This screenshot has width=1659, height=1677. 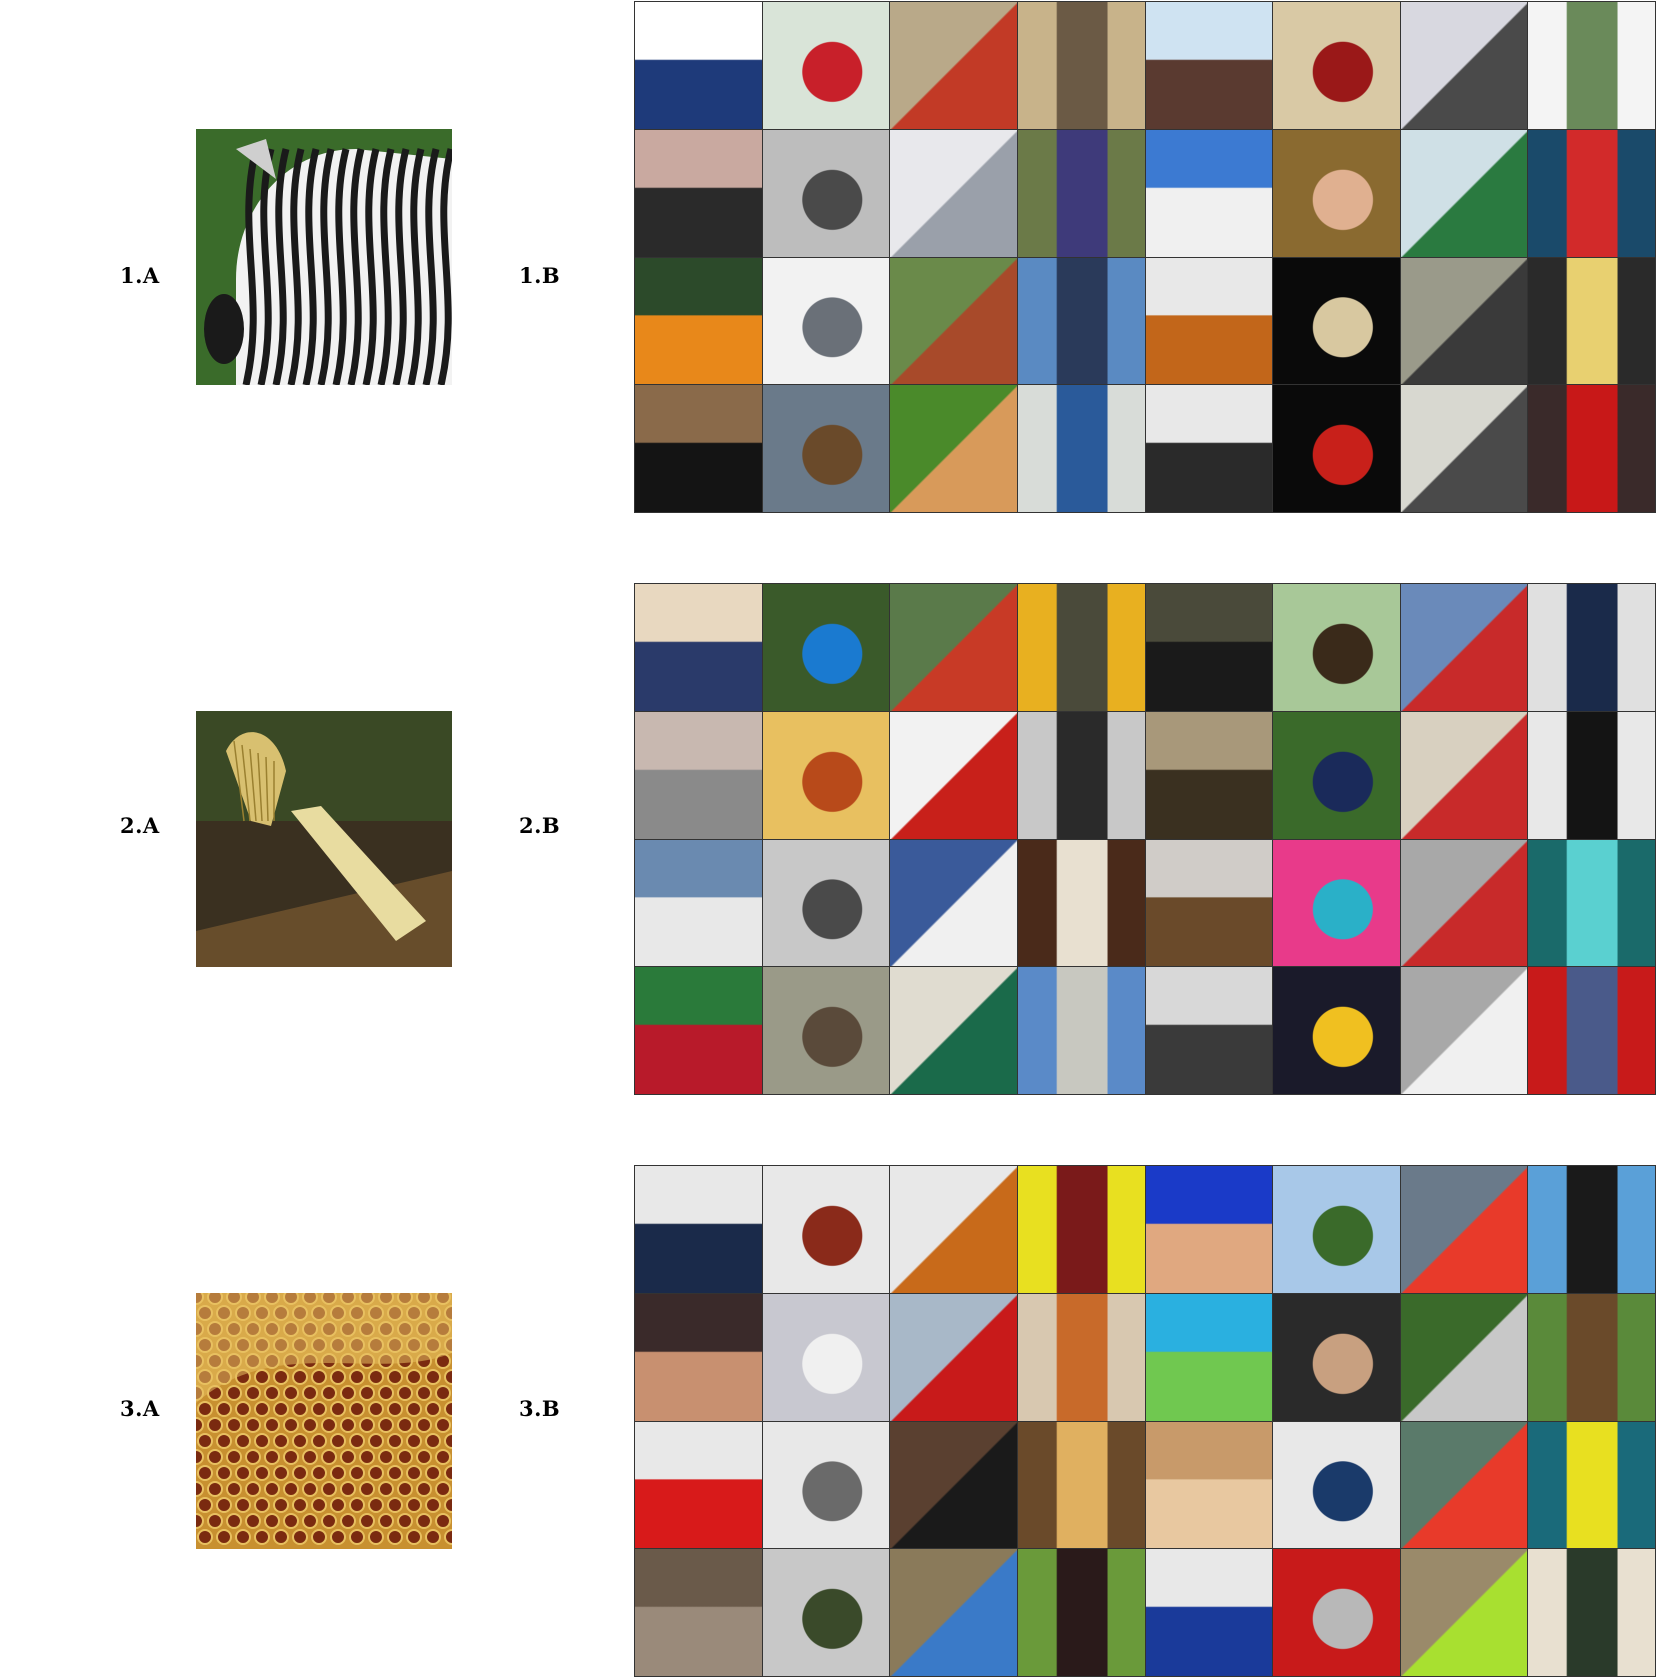 What do you see at coordinates (1464, 1229) in the screenshot?
I see `grid-image-kayaks` at bounding box center [1464, 1229].